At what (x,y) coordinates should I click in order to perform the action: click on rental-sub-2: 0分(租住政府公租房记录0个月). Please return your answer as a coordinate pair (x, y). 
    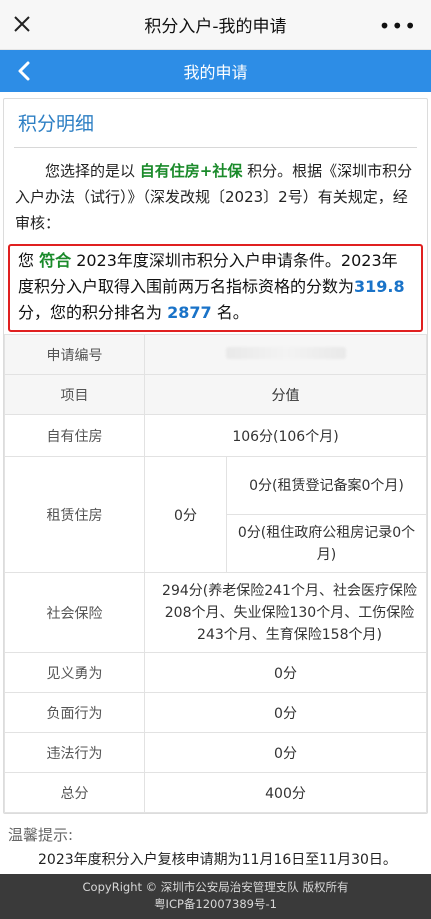
    Looking at the image, I should click on (326, 543).